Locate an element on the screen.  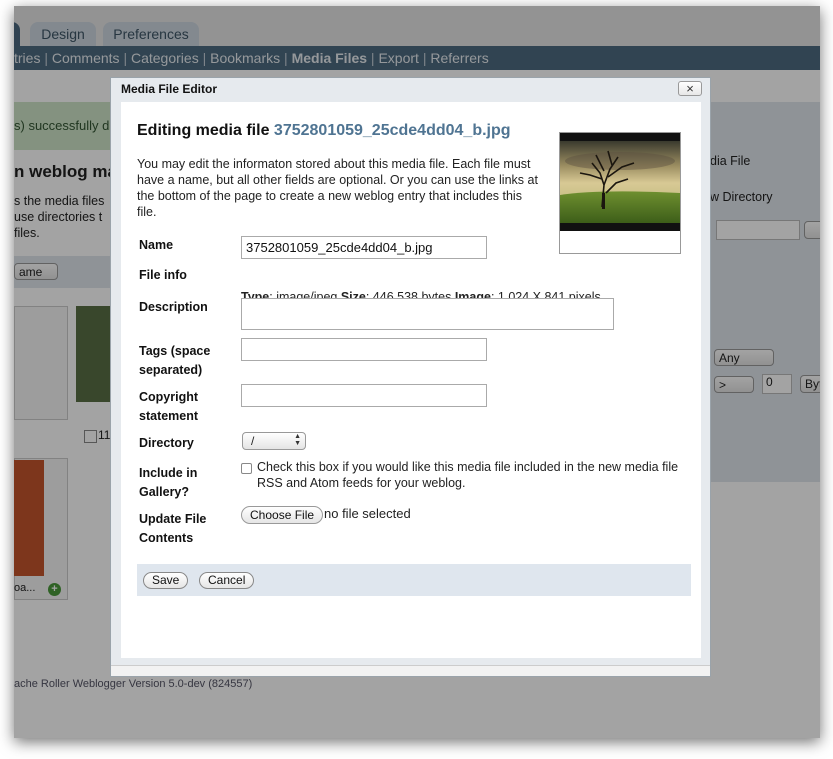
label-copyright: Copyright statement is located at coordinates (169, 406).